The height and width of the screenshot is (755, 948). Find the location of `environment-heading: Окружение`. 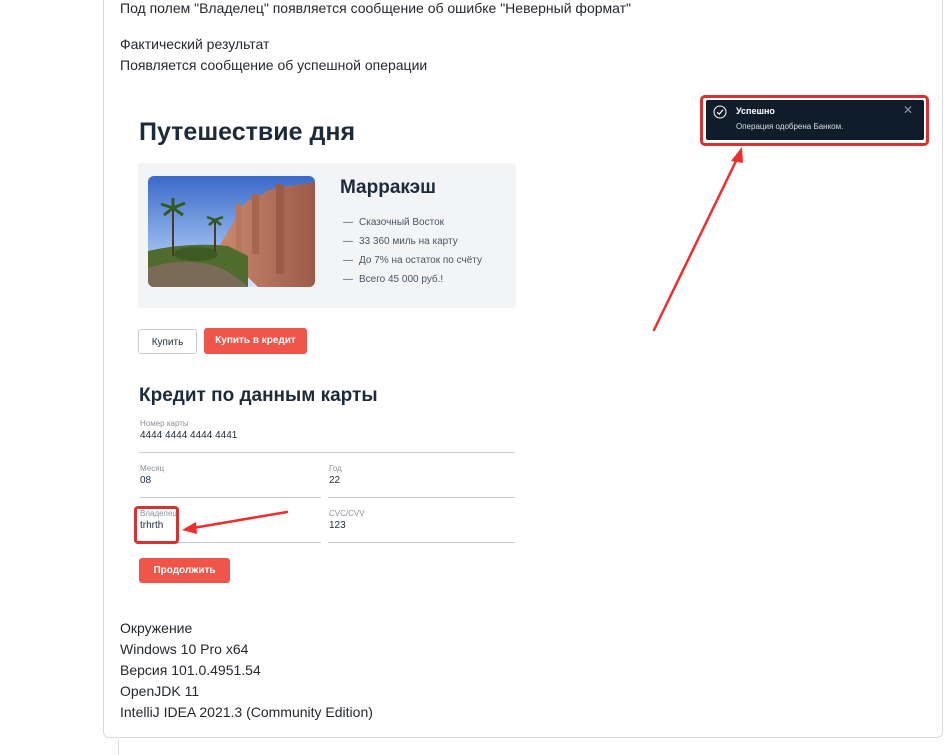

environment-heading: Окружение is located at coordinates (156, 628).